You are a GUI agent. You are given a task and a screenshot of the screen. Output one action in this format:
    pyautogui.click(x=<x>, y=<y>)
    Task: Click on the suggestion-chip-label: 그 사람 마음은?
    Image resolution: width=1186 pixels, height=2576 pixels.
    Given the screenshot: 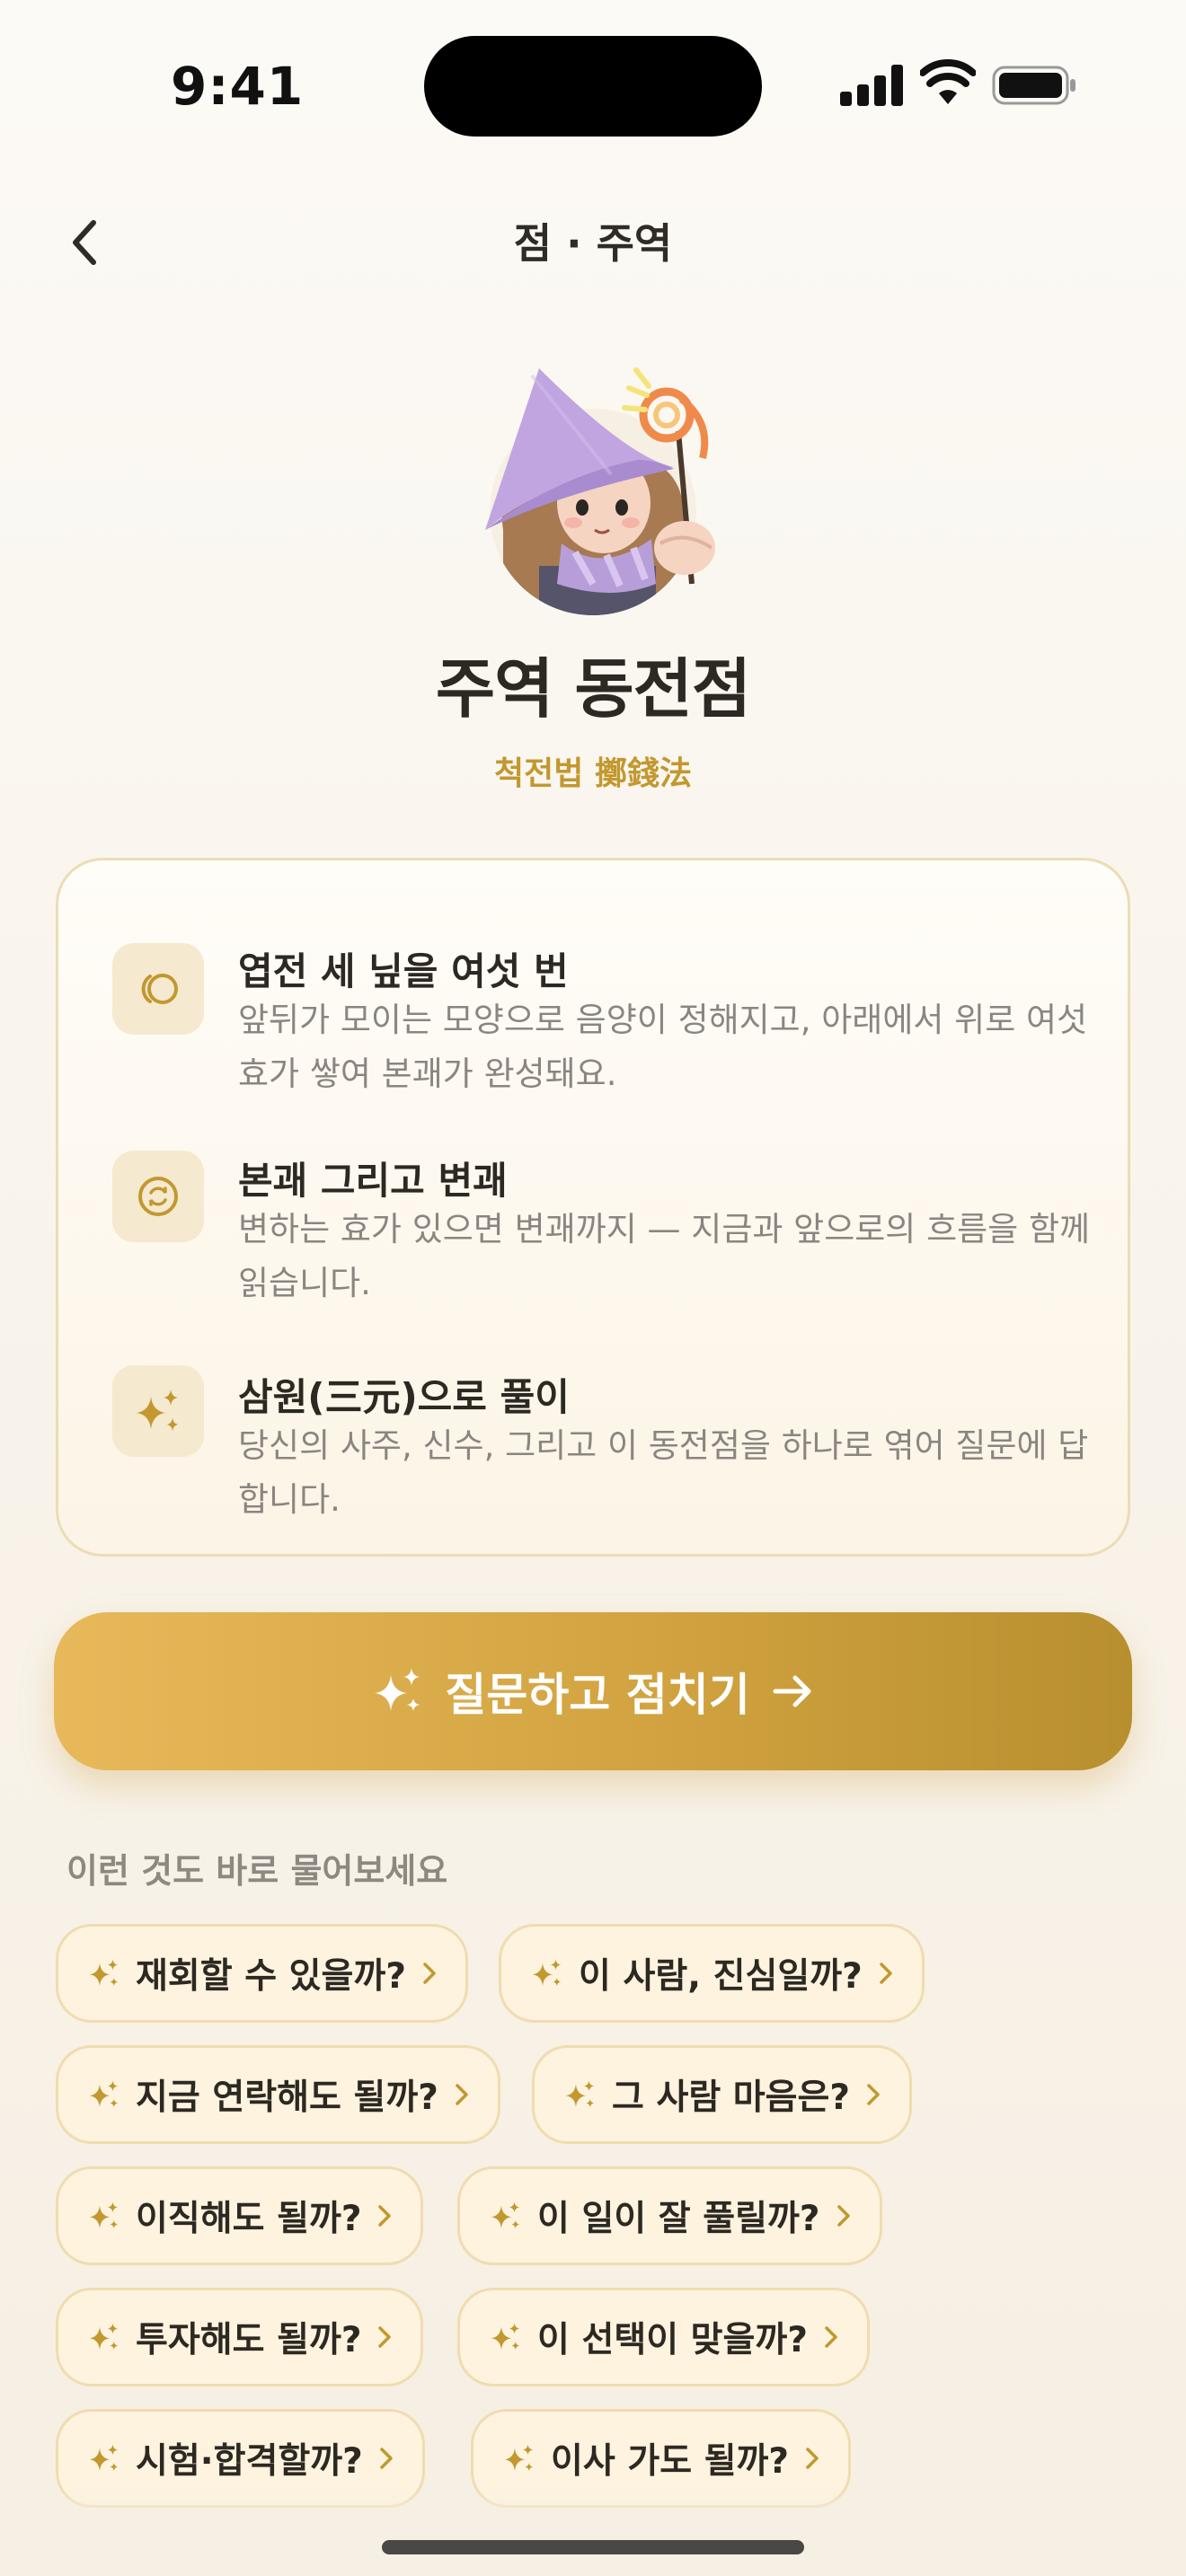 What is the action you would take?
    pyautogui.click(x=731, y=2098)
    